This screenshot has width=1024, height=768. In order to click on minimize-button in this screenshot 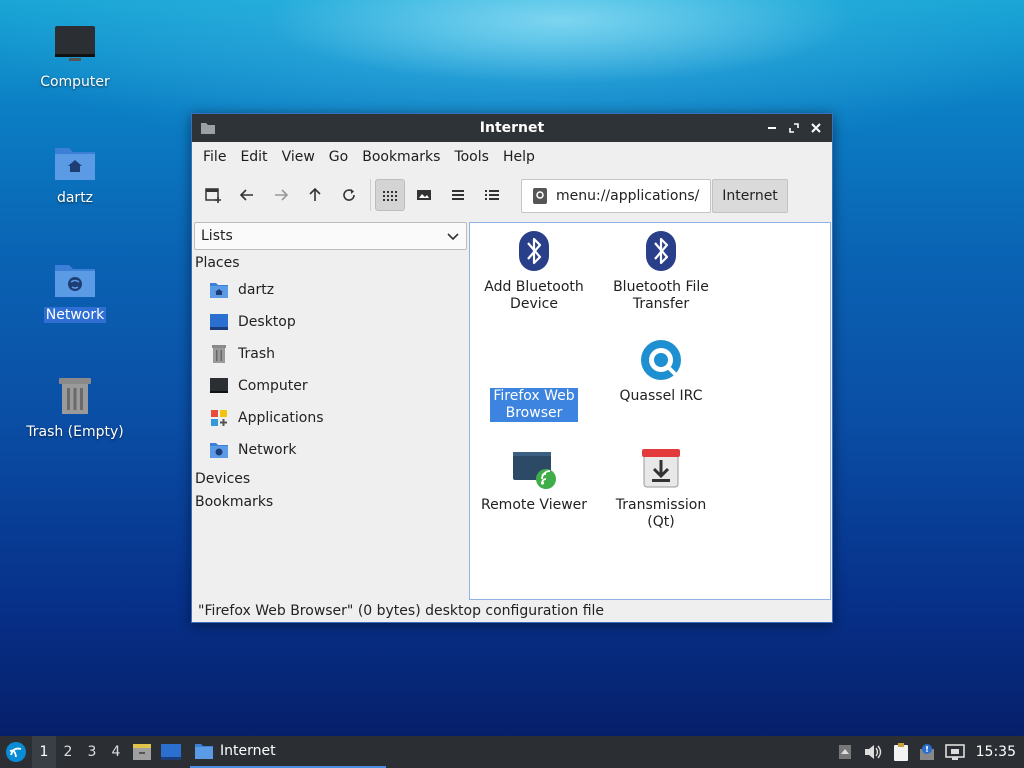, I will do `click(772, 128)`.